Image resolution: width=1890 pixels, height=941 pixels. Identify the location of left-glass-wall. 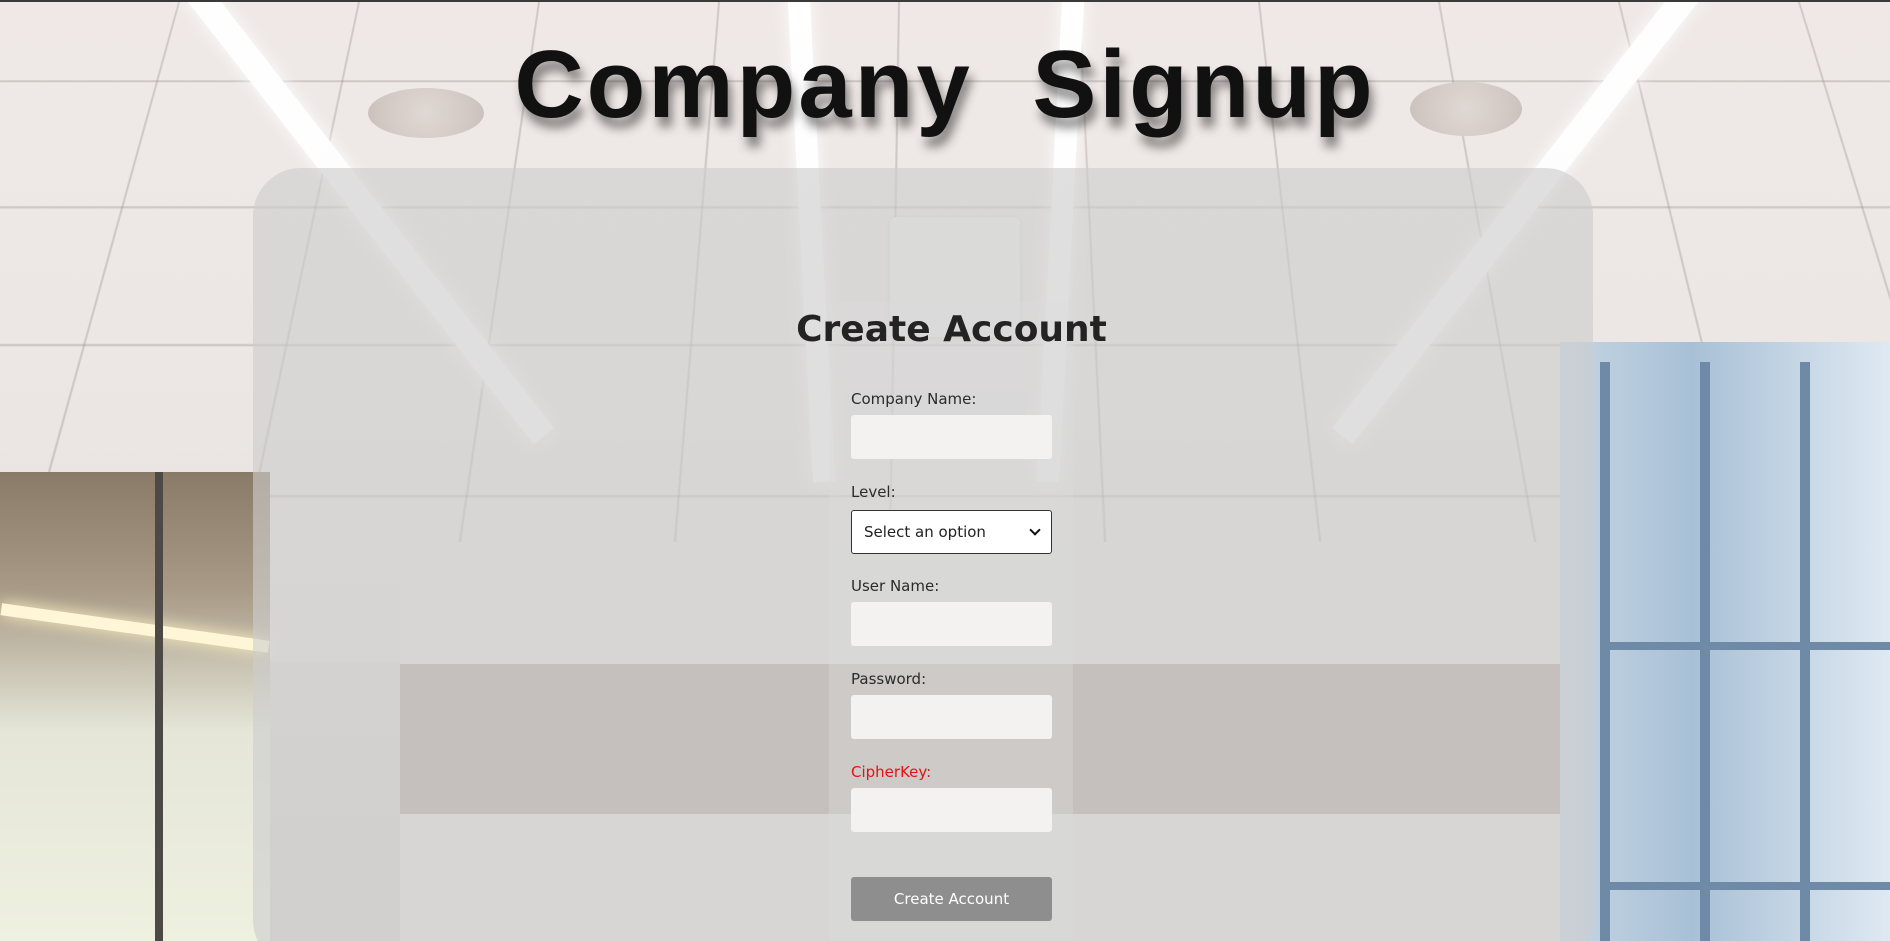
(135, 706).